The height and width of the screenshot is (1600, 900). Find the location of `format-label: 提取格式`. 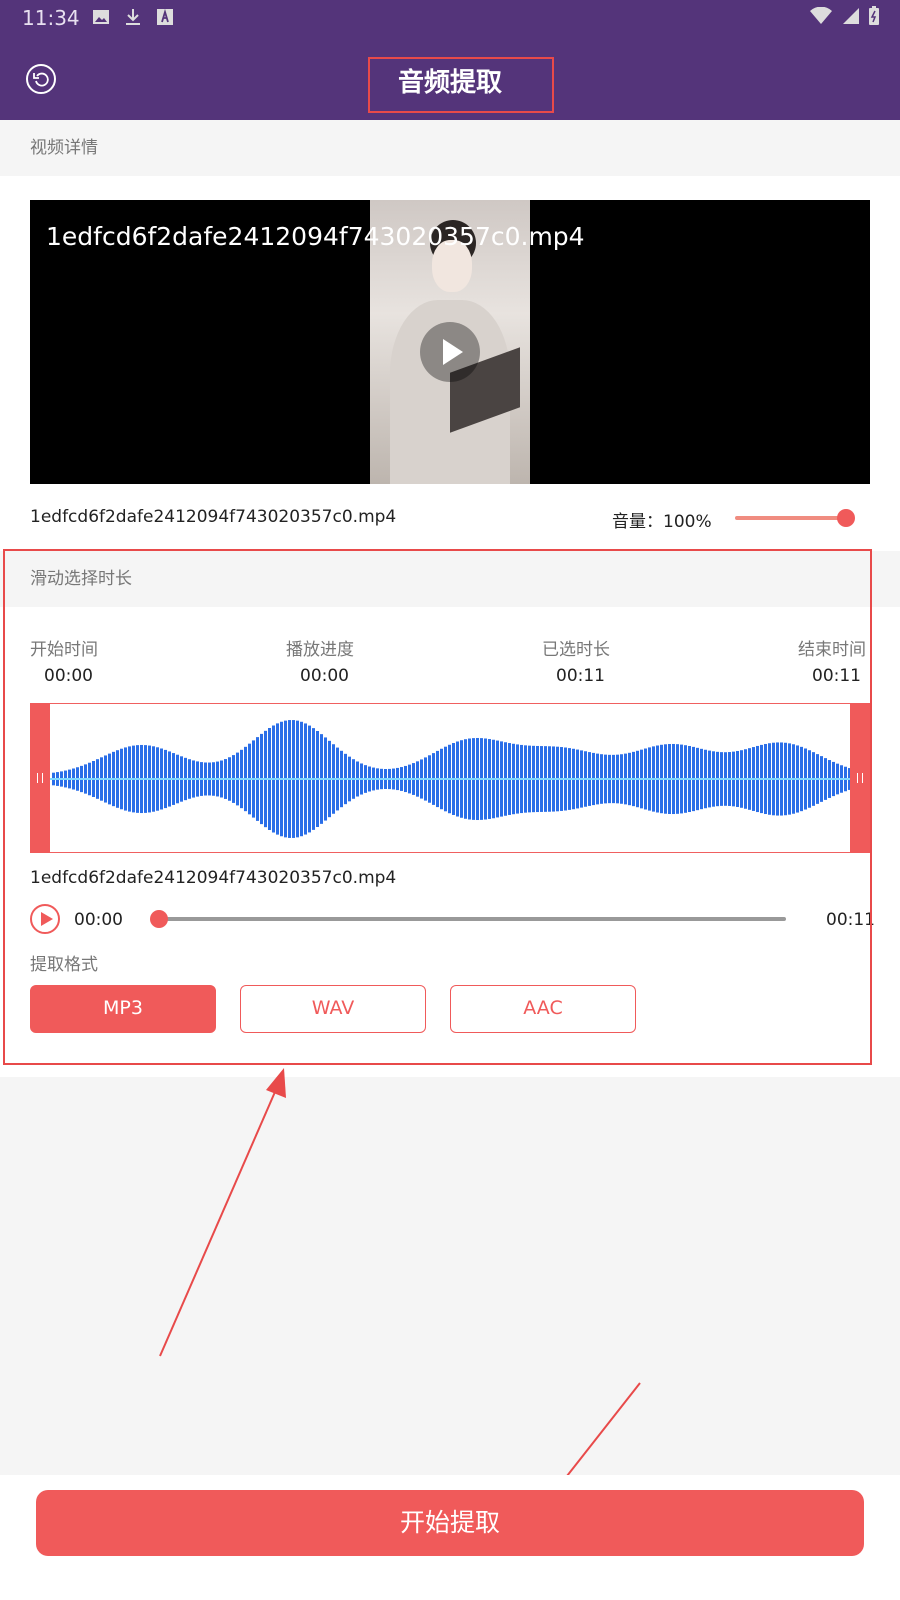

format-label: 提取格式 is located at coordinates (64, 965).